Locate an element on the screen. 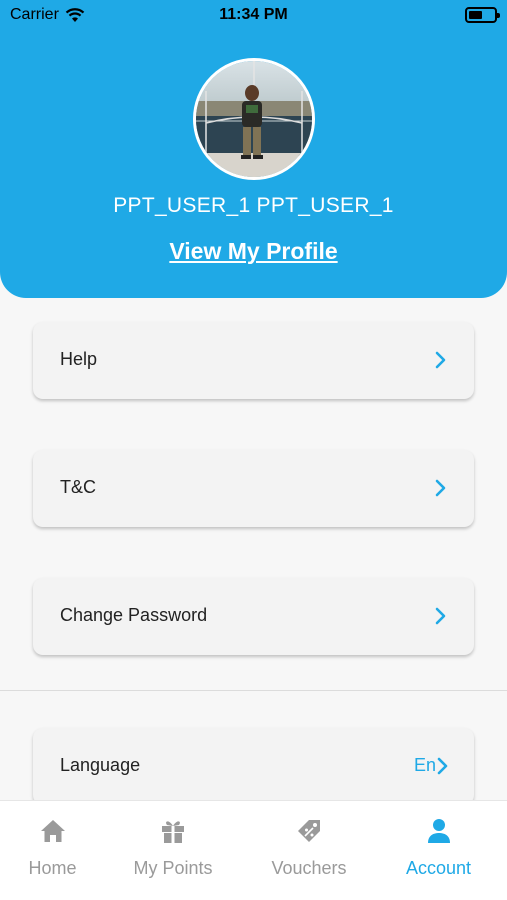  menu-item-label: T&C is located at coordinates (78, 487).